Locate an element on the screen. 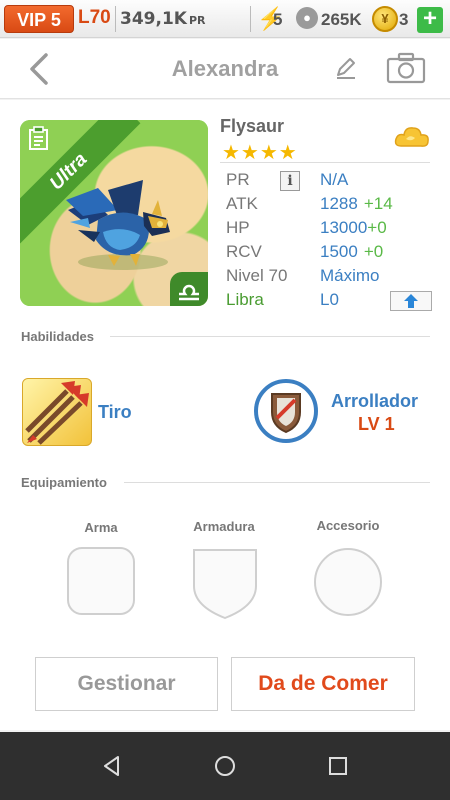 The height and width of the screenshot is (800, 450). cloud-icon is located at coordinates (412, 137).